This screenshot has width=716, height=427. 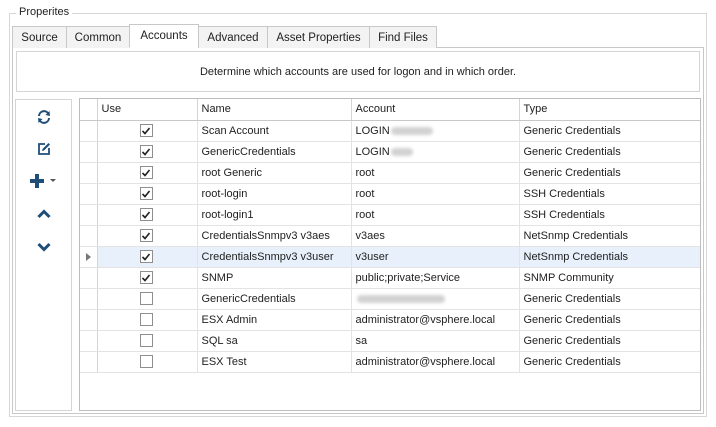 I want to click on groupbox-title: Properites, so click(x=44, y=12).